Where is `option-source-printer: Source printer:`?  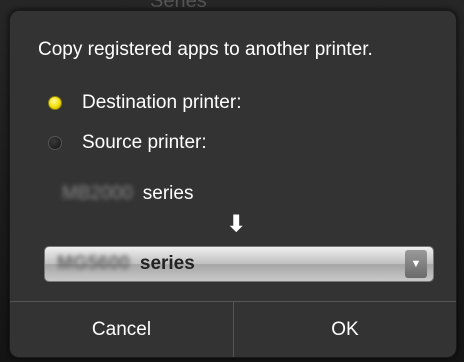 option-source-printer: Source printer: is located at coordinates (127, 143).